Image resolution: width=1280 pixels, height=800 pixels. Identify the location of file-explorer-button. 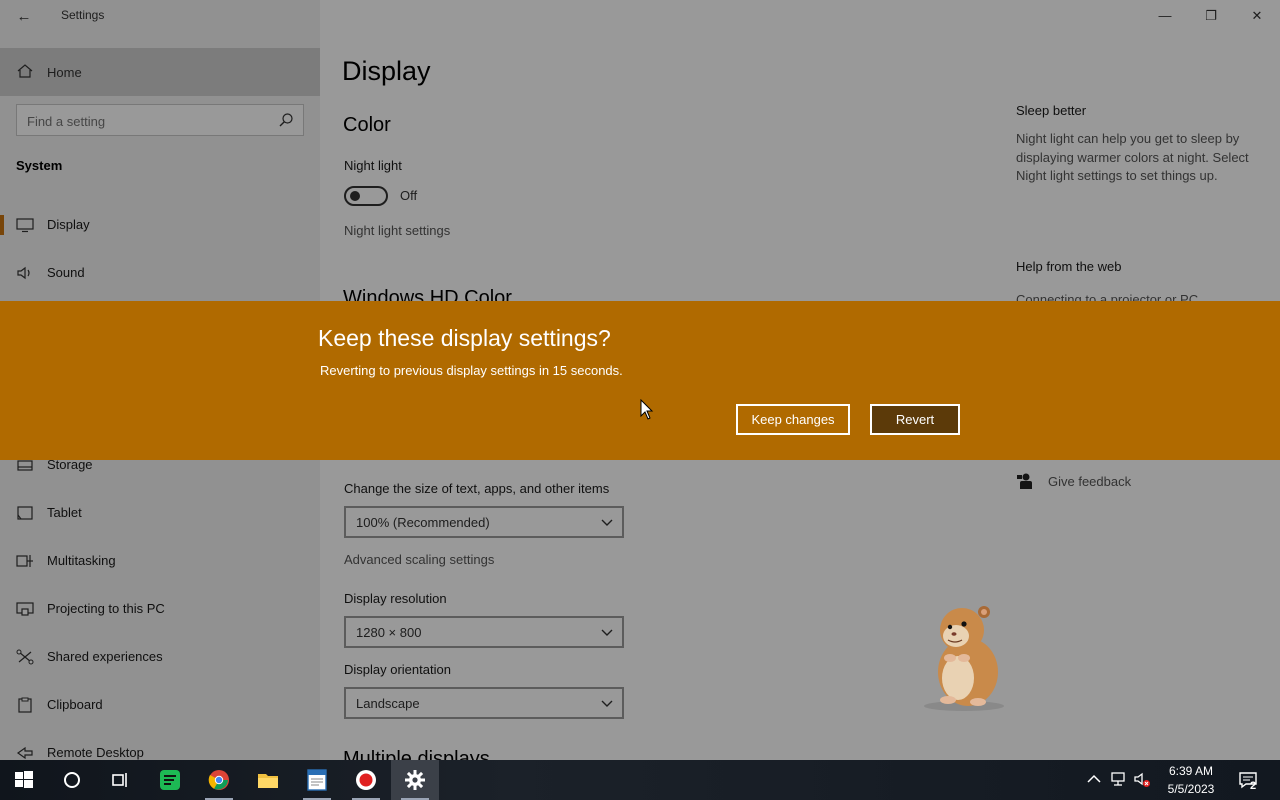
(268, 780).